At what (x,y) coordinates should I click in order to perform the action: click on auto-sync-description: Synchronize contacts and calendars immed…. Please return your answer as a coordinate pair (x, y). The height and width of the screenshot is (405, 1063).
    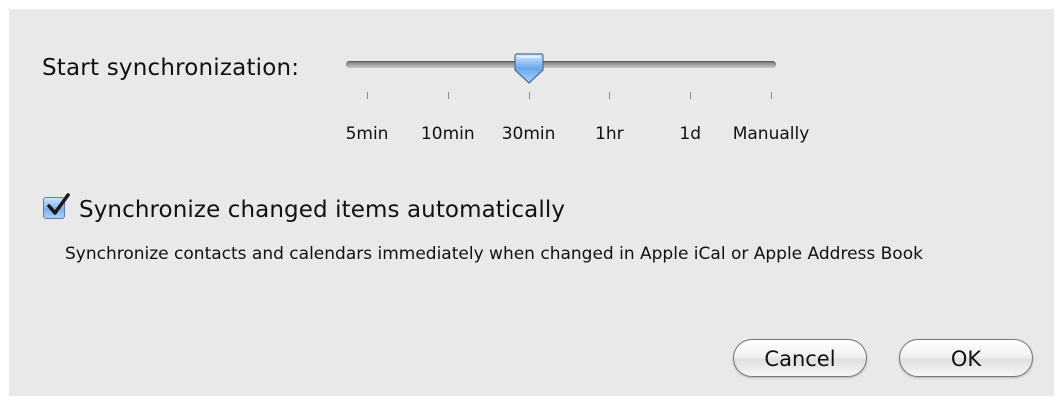
    Looking at the image, I should click on (494, 254).